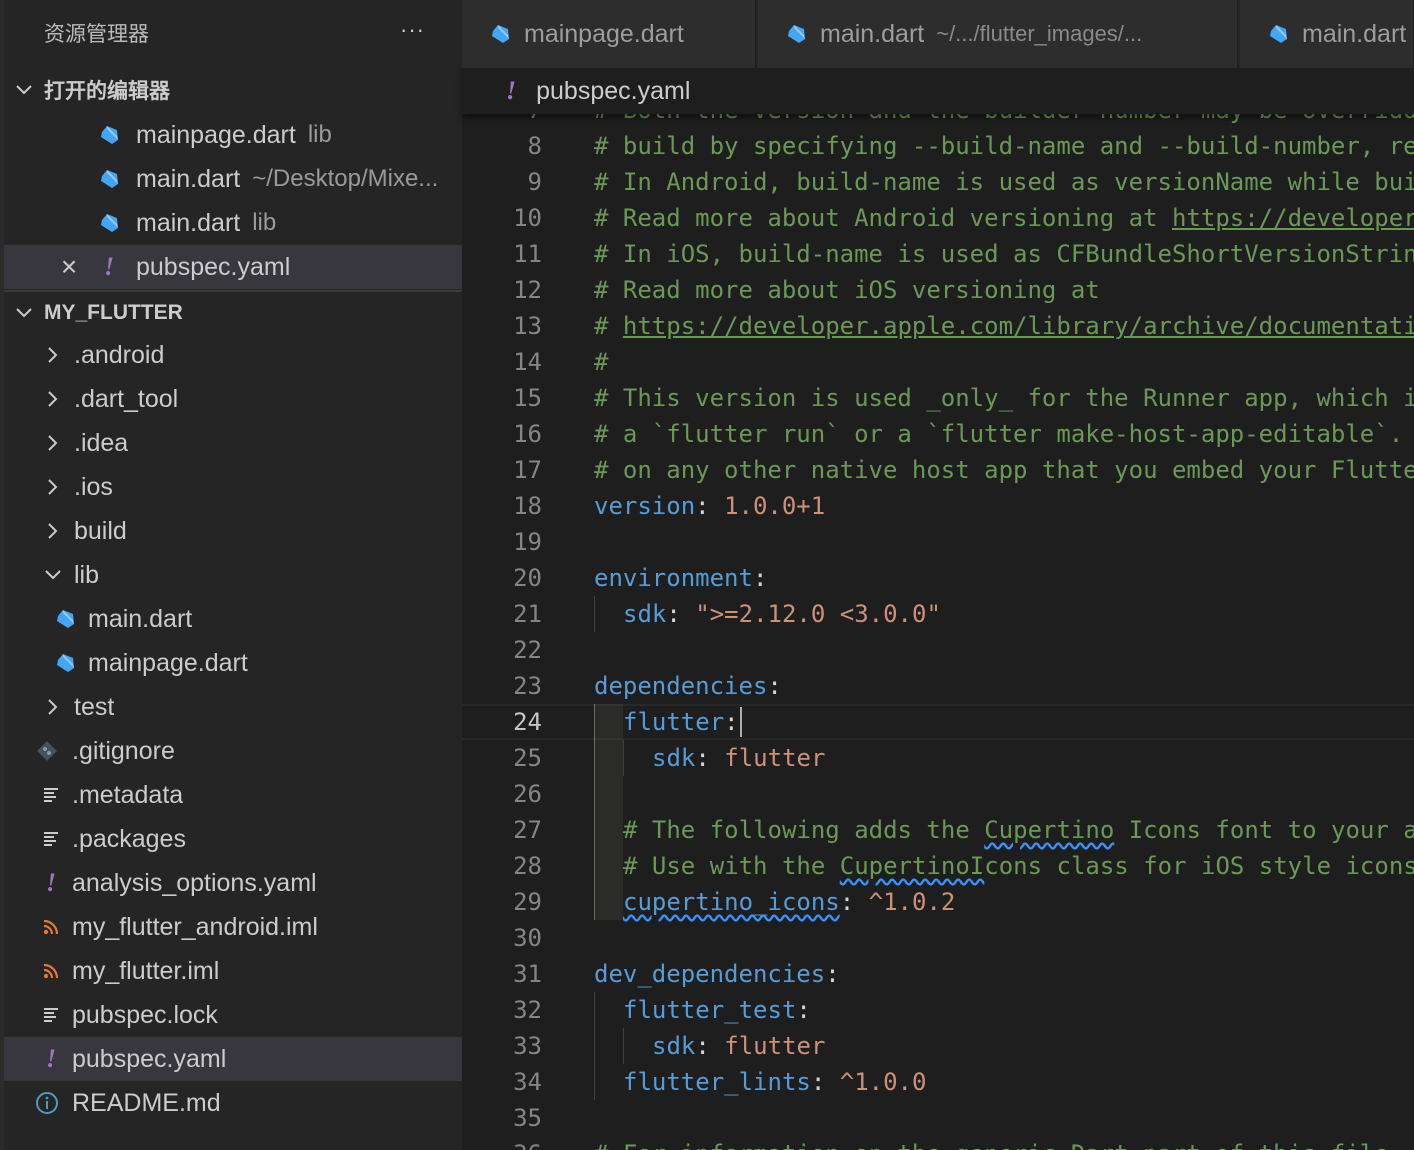 The image size is (1414, 1150). What do you see at coordinates (1264, 830) in the screenshot?
I see `comment-text: Icons font to your a` at bounding box center [1264, 830].